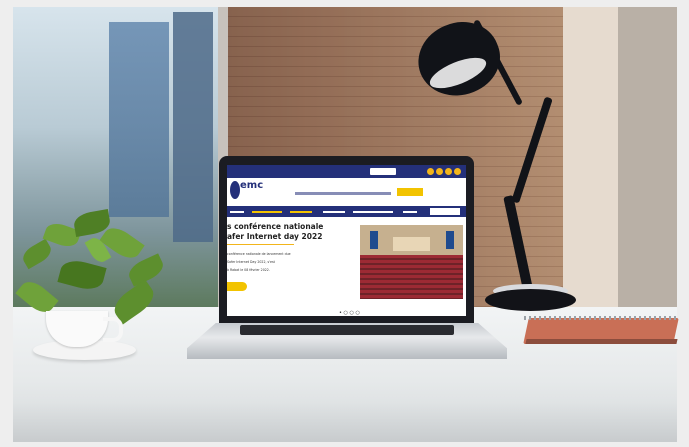 The width and height of the screenshot is (689, 447). I want to click on conference-stage, so click(411, 244).